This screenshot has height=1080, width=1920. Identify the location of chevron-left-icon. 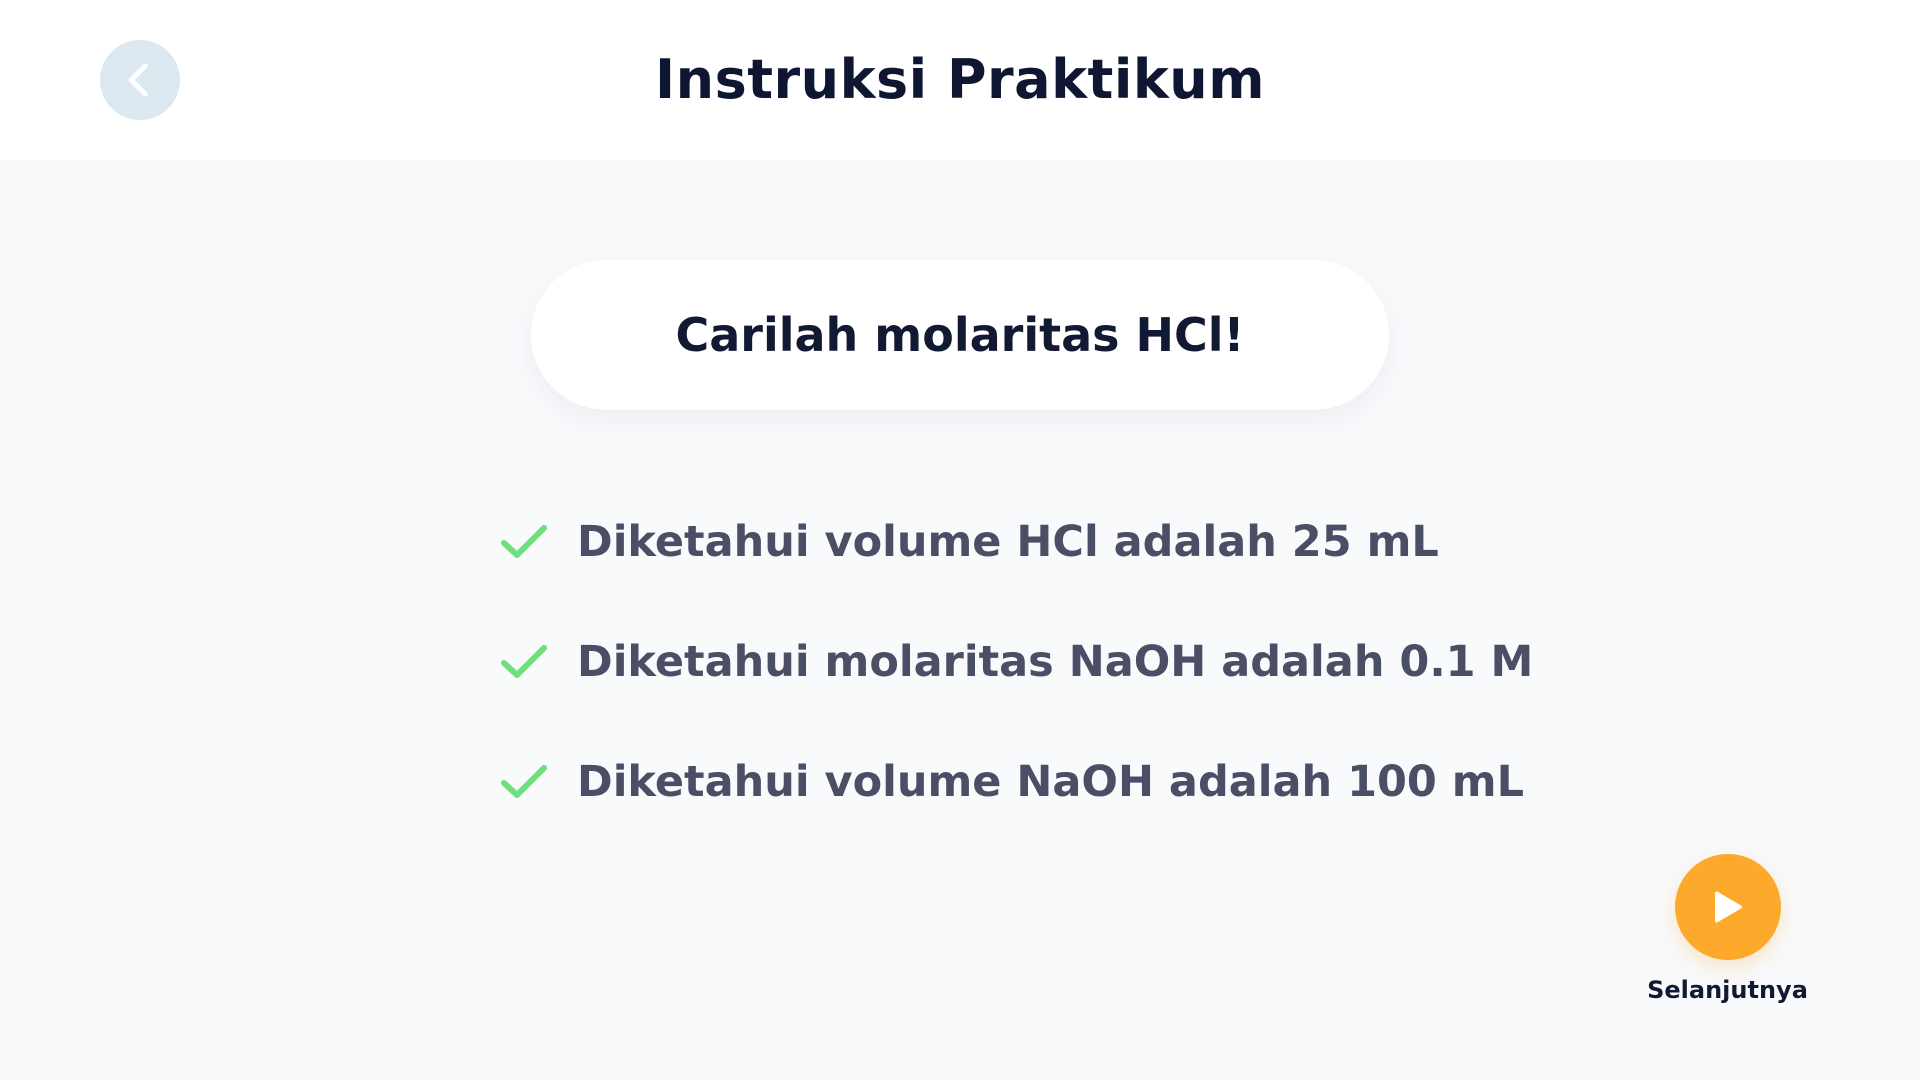
(138, 80).